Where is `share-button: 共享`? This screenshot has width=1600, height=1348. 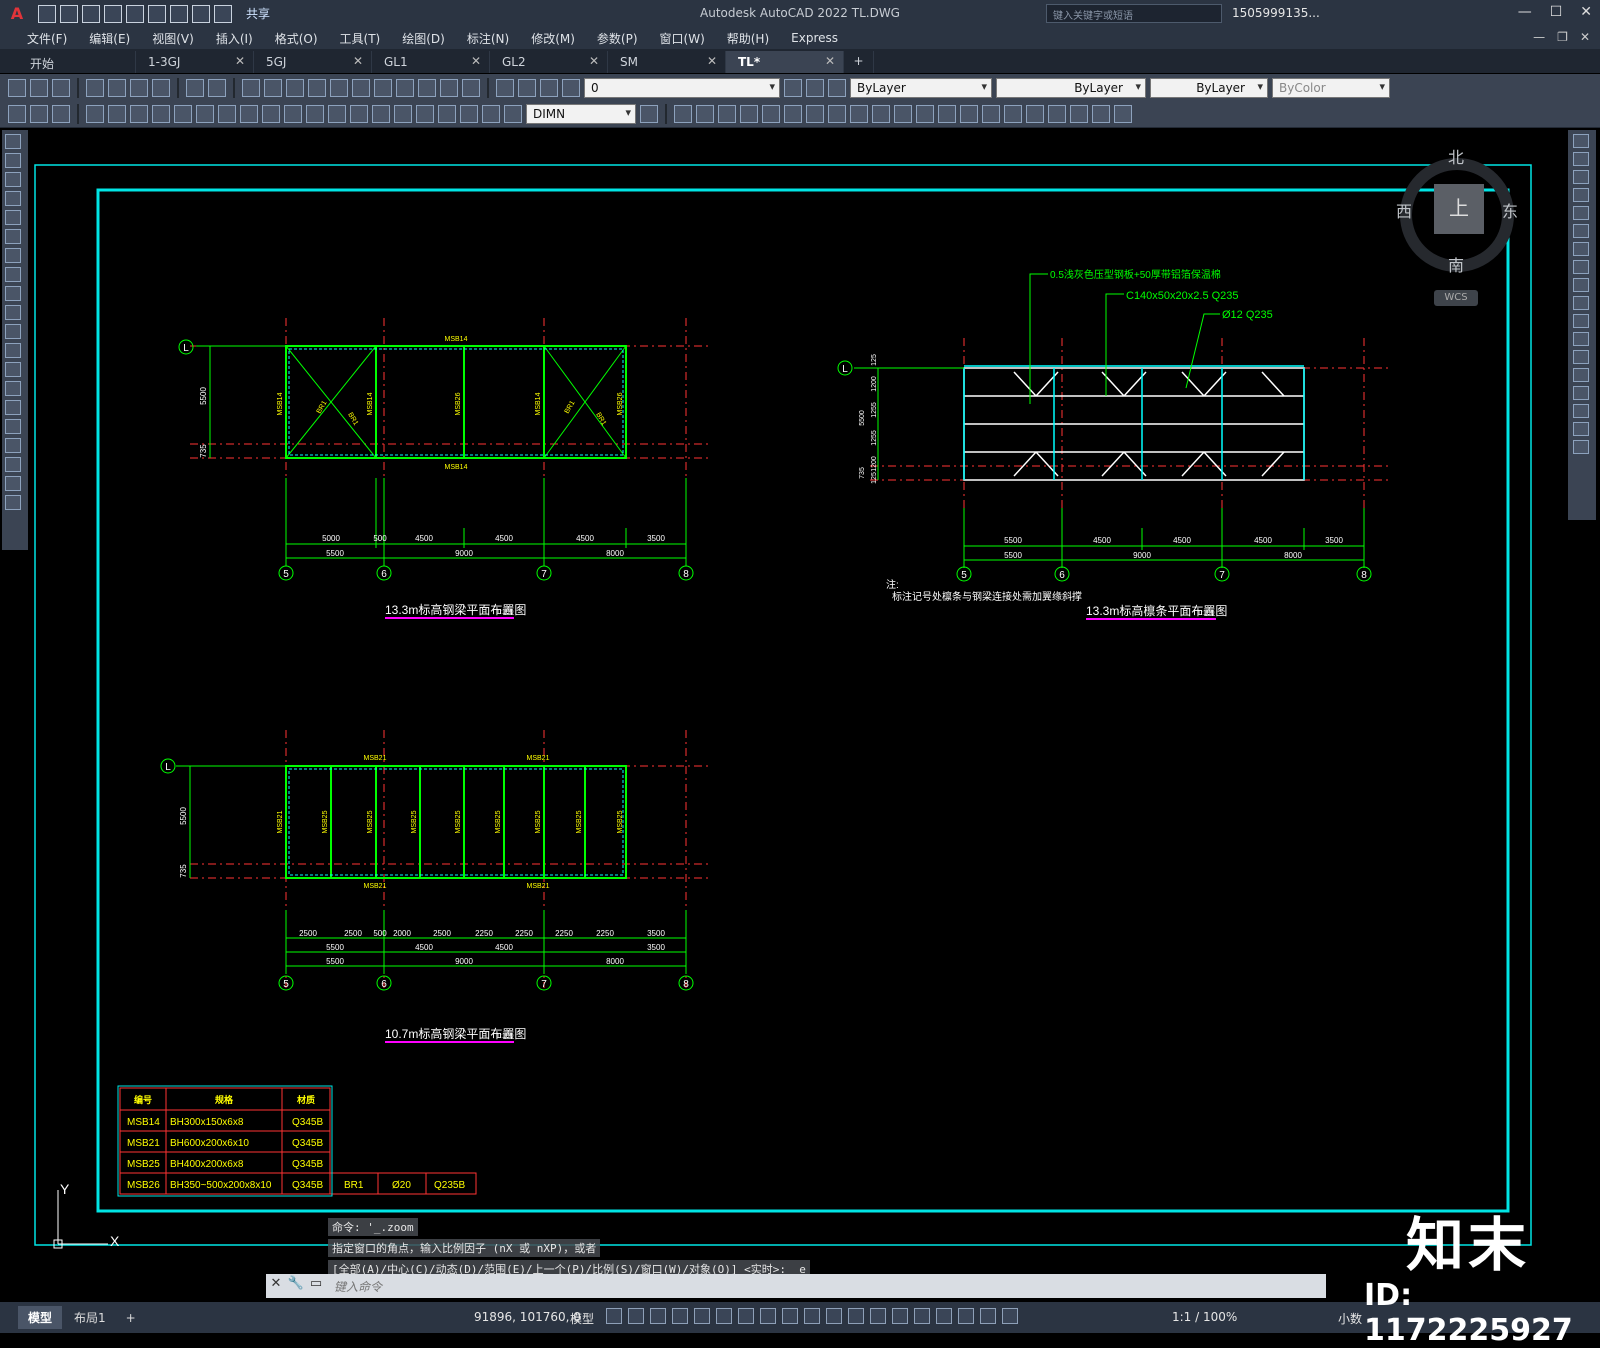
share-button: 共享 is located at coordinates (258, 13).